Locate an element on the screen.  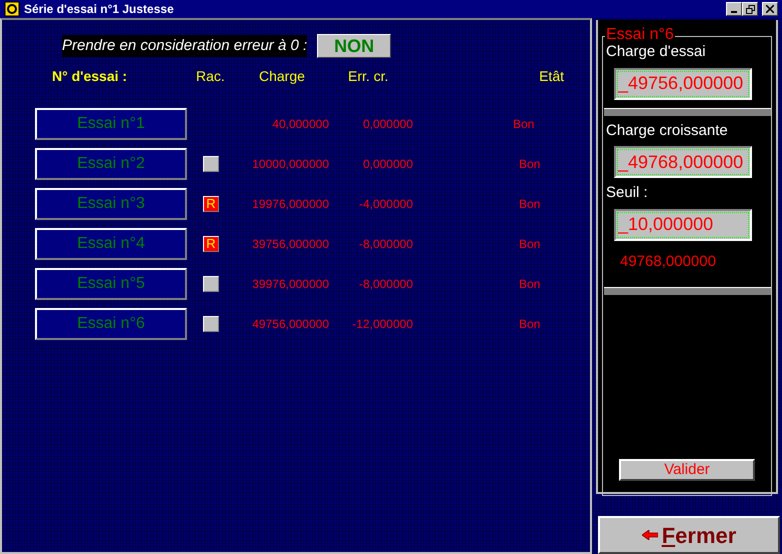
window-title: Série d'essai n°1 Justesse is located at coordinates (99, 9).